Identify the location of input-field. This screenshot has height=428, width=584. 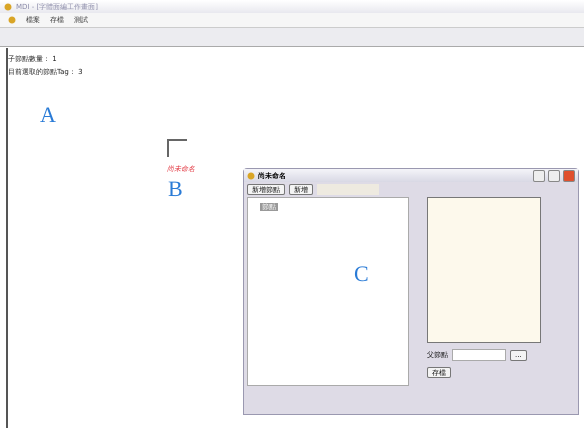
(479, 355).